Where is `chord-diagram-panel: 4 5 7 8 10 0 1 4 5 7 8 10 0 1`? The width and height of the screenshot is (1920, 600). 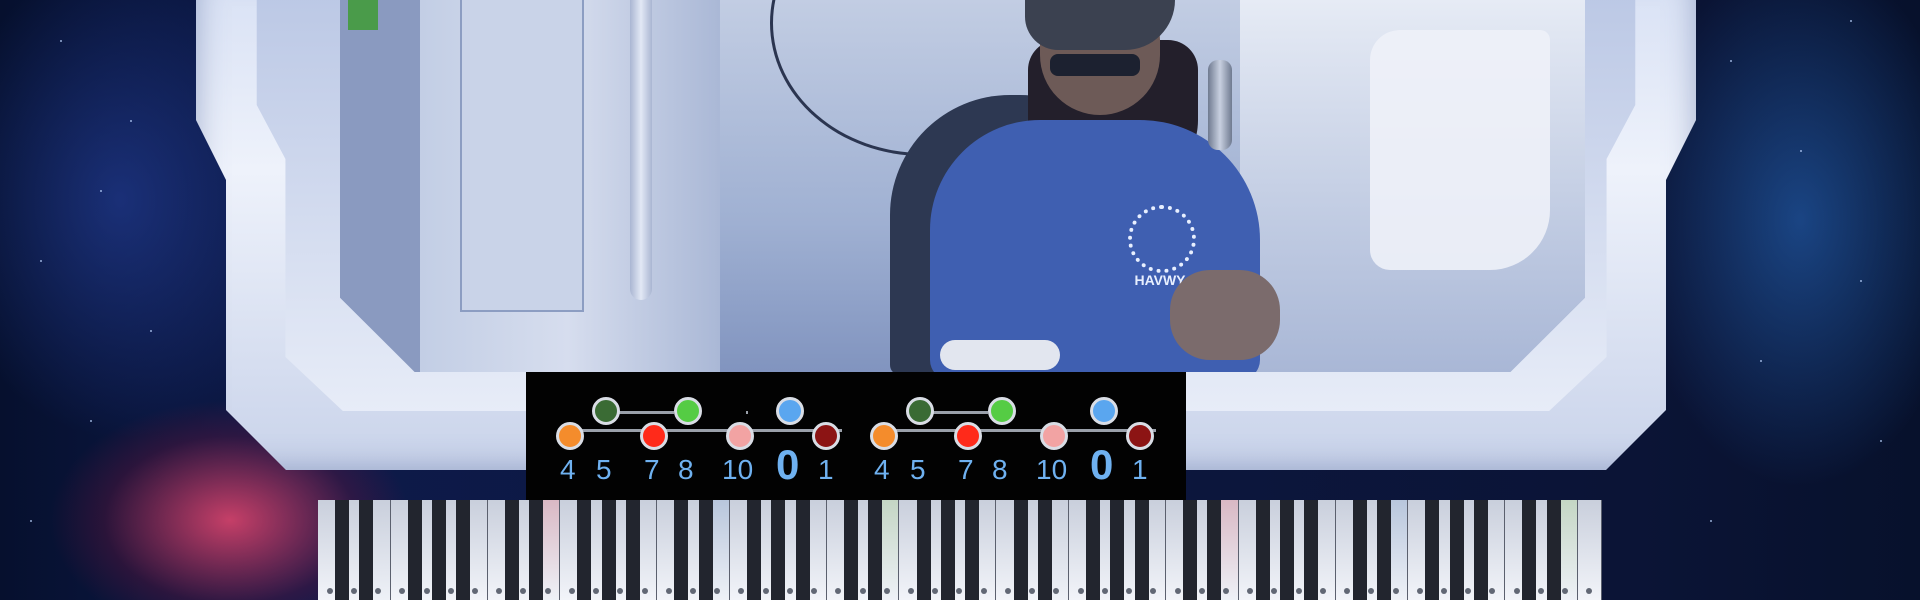 chord-diagram-panel: 4 5 7 8 10 0 1 4 5 7 8 10 0 1 is located at coordinates (856, 436).